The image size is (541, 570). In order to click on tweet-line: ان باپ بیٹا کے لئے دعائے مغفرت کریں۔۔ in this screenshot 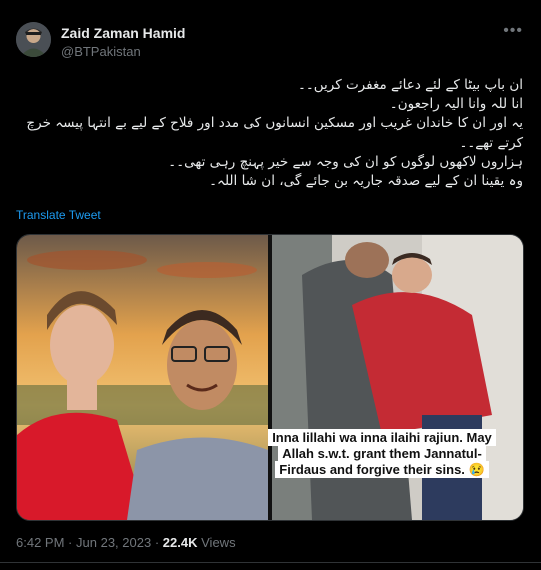, I will do `click(410, 85)`.